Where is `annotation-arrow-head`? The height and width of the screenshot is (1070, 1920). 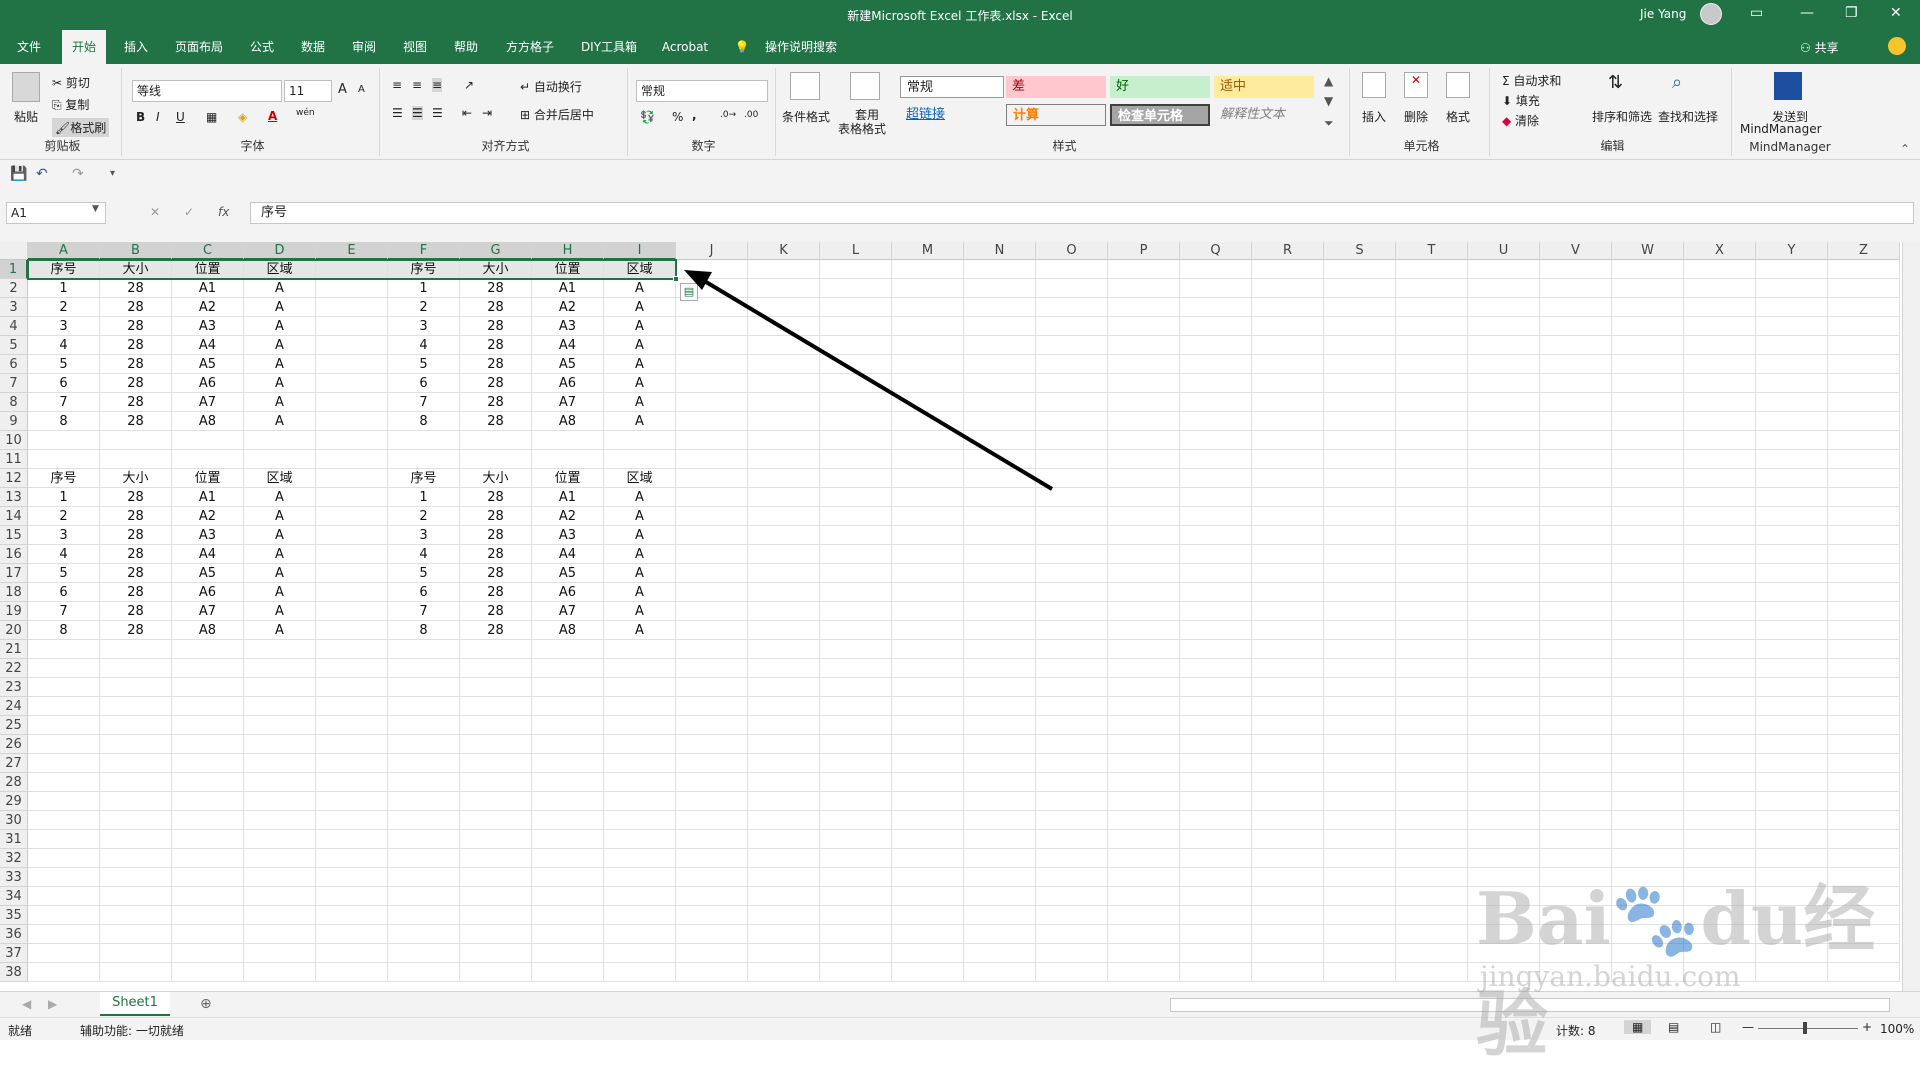 annotation-arrow-head is located at coordinates (698, 280).